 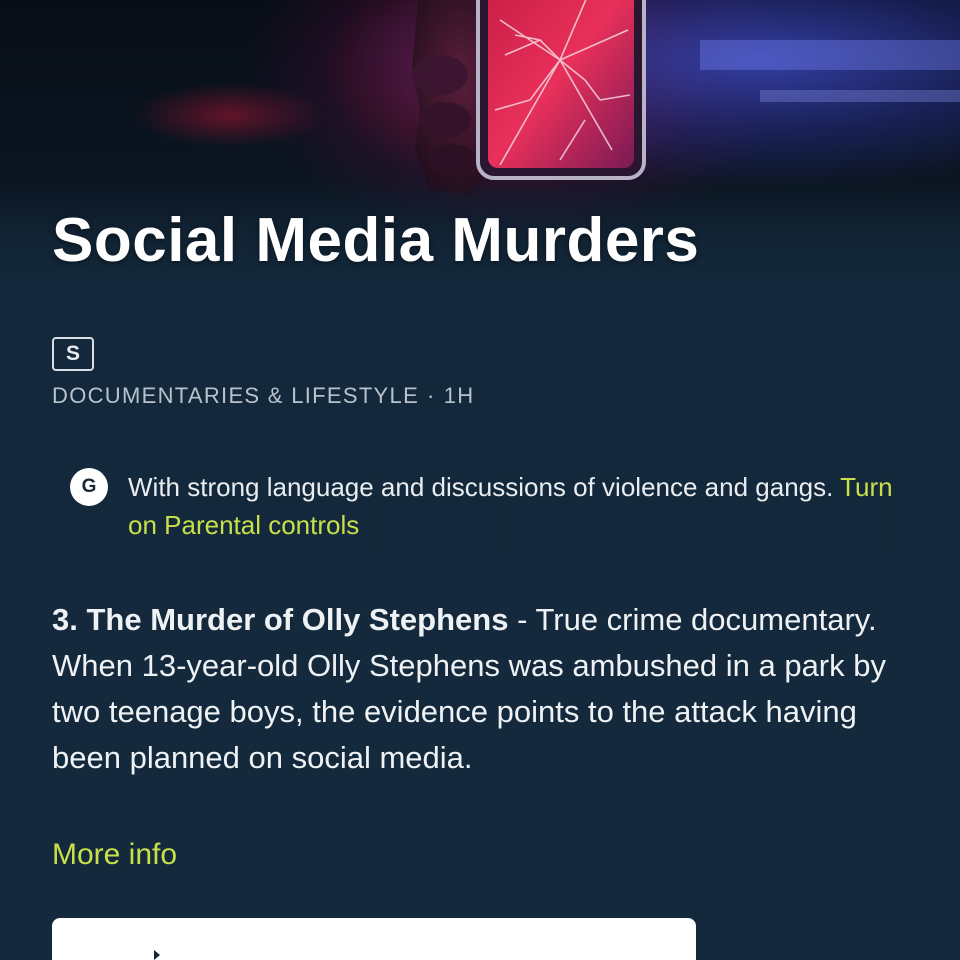 What do you see at coordinates (236, 395) in the screenshot?
I see `genre-label: DOCUMENTARIES & LIFESTYLE` at bounding box center [236, 395].